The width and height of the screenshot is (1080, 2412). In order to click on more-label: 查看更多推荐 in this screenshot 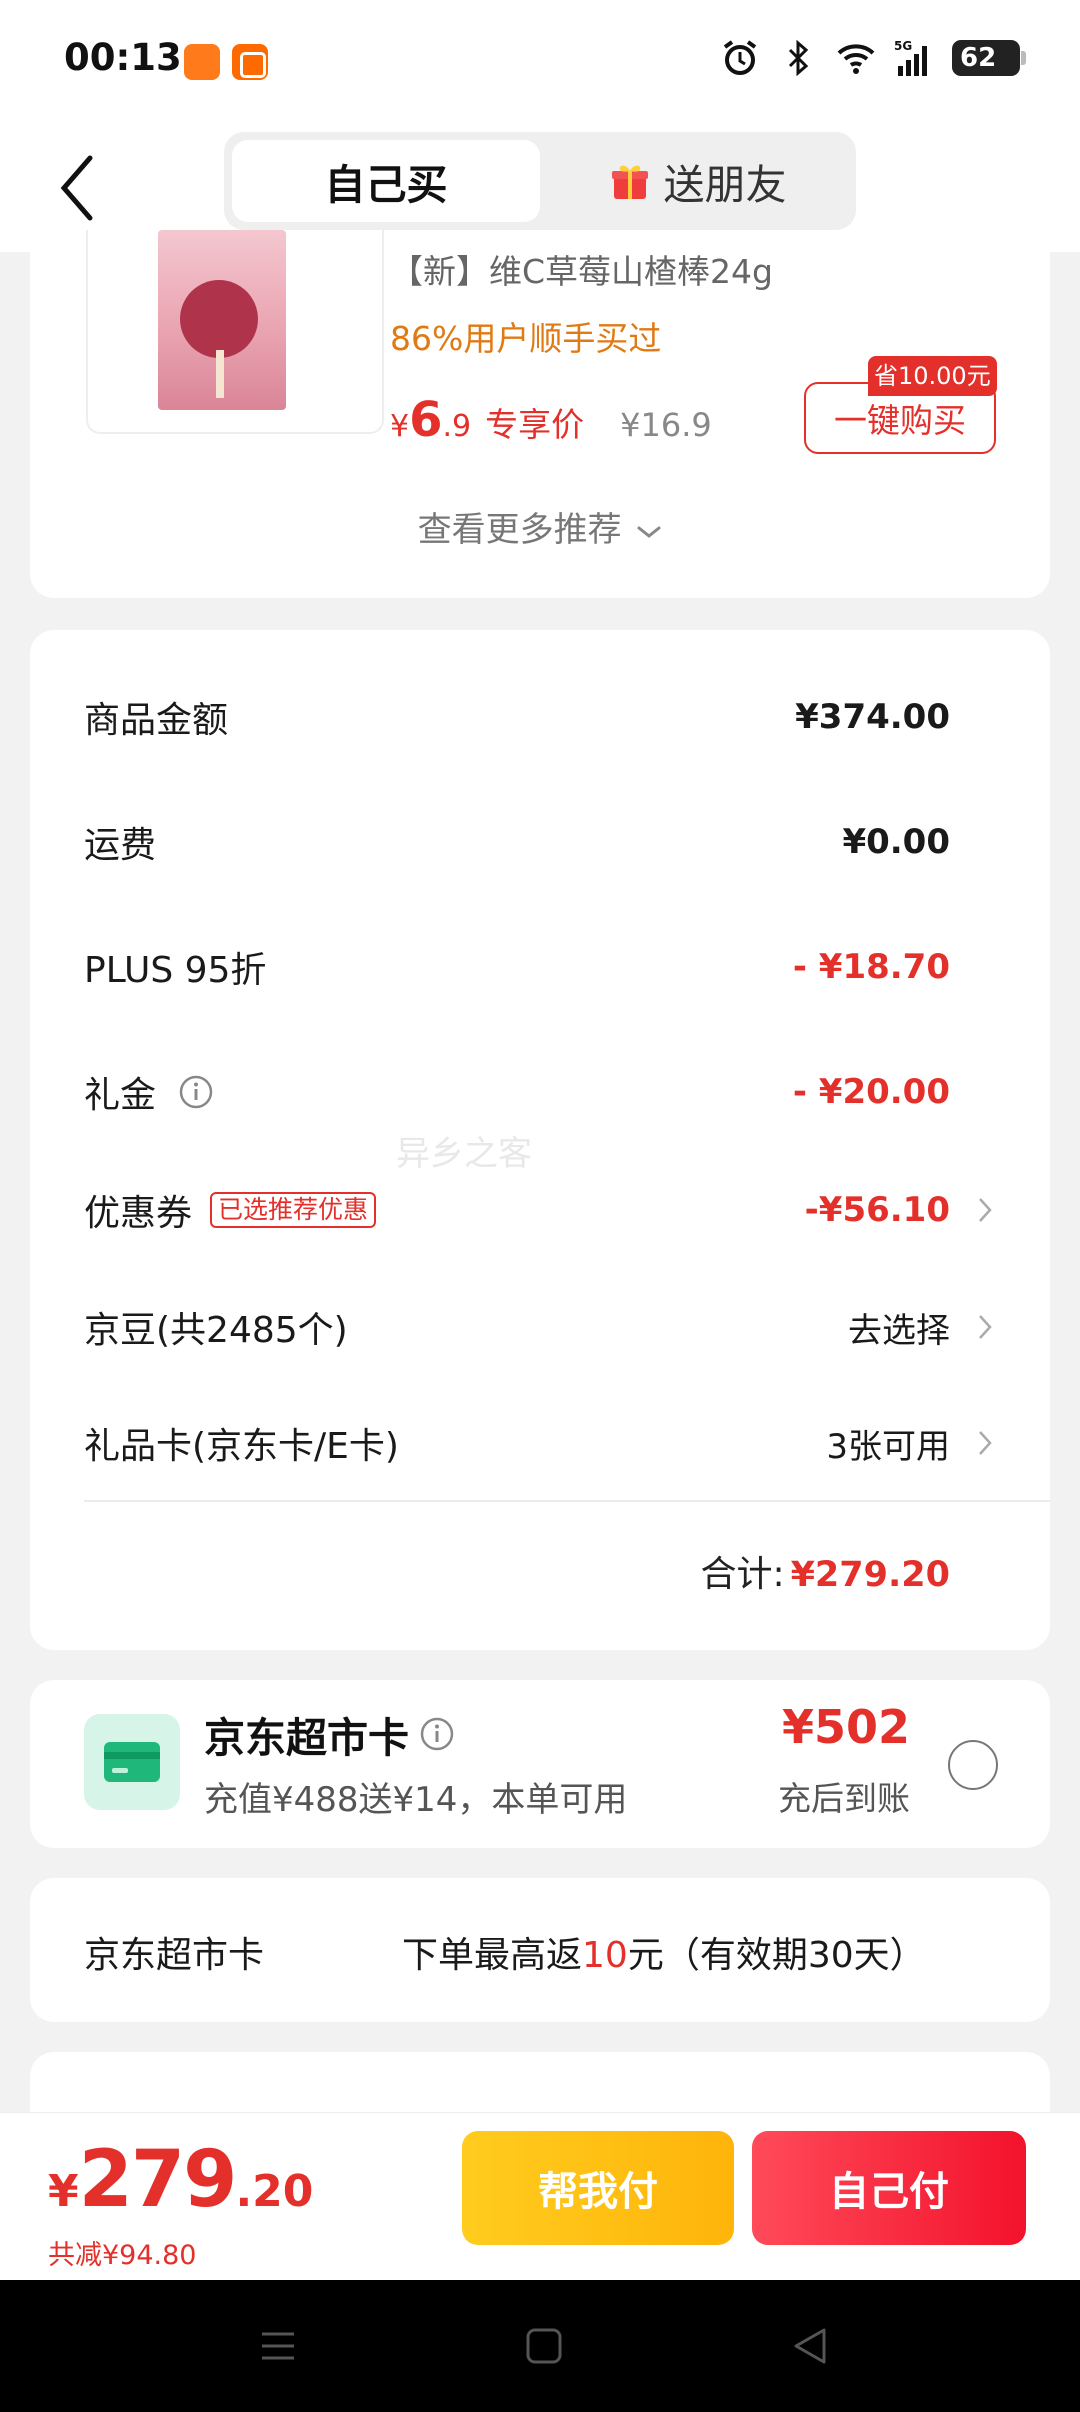, I will do `click(519, 530)`.